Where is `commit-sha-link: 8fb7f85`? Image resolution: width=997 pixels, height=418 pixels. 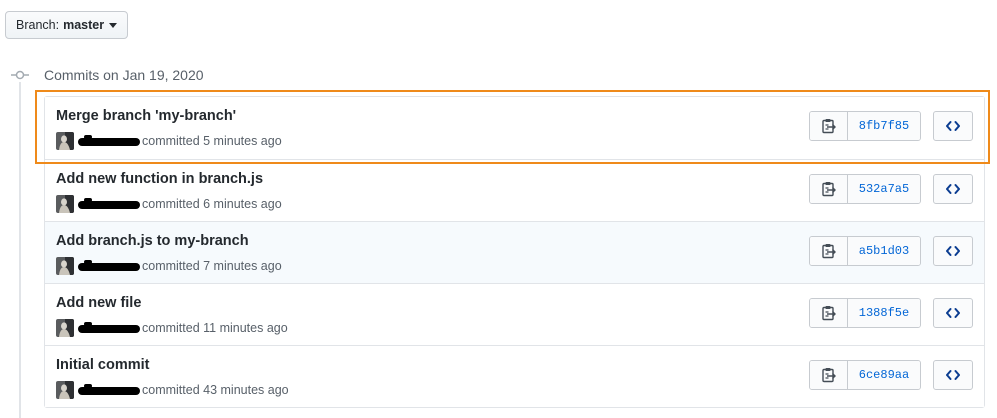 commit-sha-link: 8fb7f85 is located at coordinates (884, 126).